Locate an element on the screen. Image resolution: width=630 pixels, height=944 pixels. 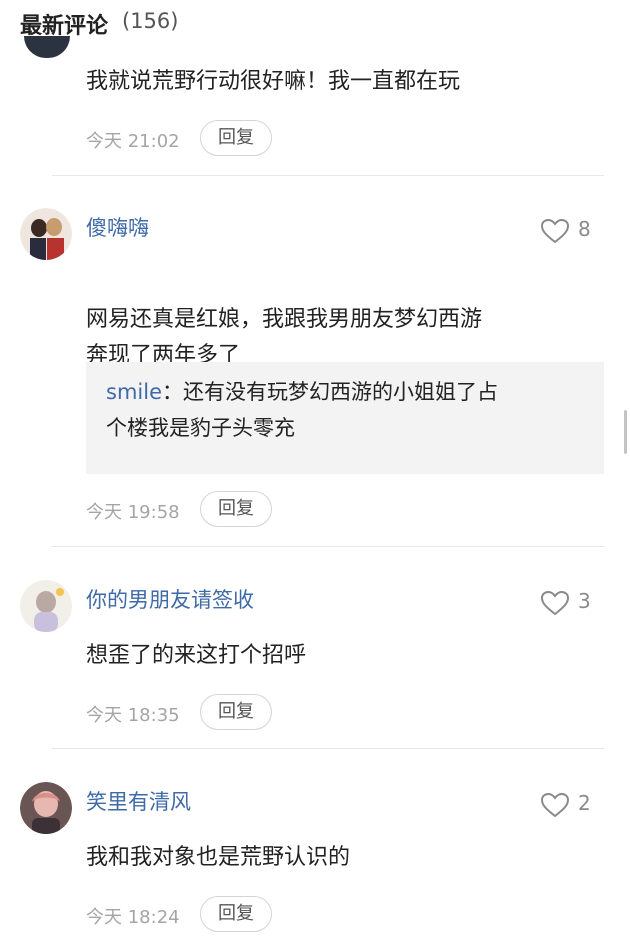
username: 笑里有清风 is located at coordinates (138, 801).